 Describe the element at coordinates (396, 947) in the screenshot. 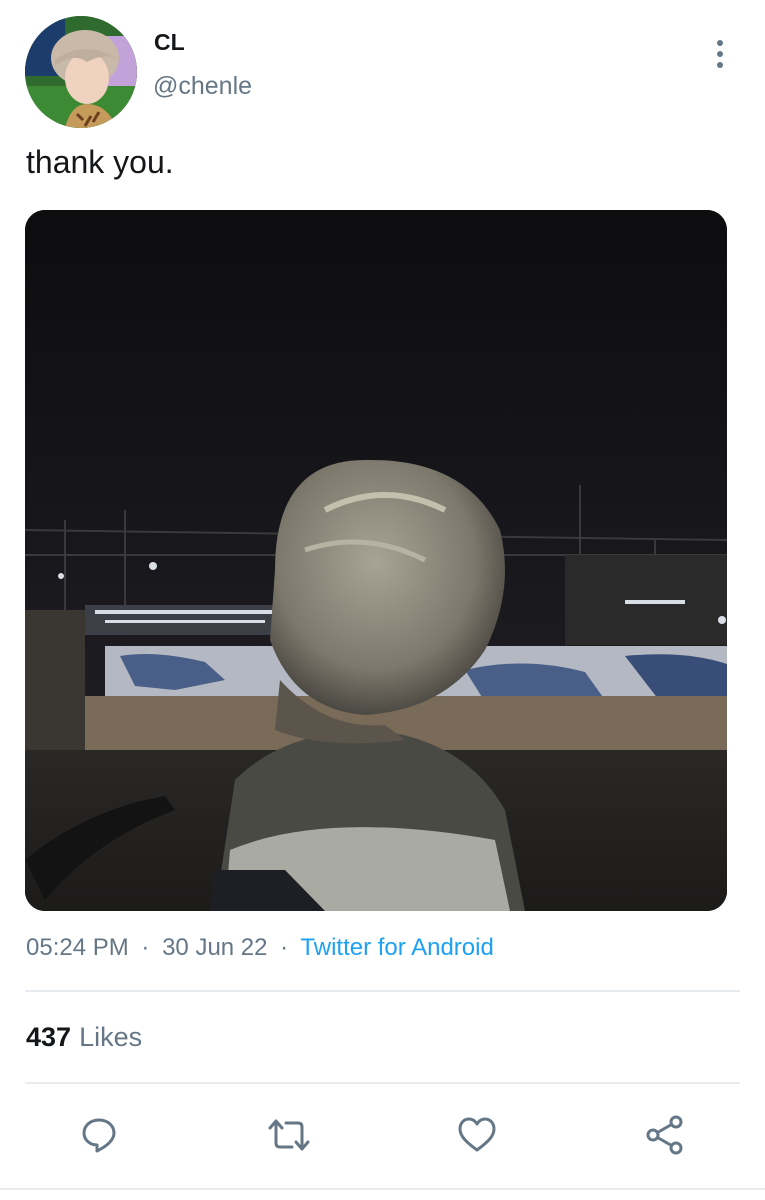

I see `tweet-source-link: Twitter for Android` at that location.